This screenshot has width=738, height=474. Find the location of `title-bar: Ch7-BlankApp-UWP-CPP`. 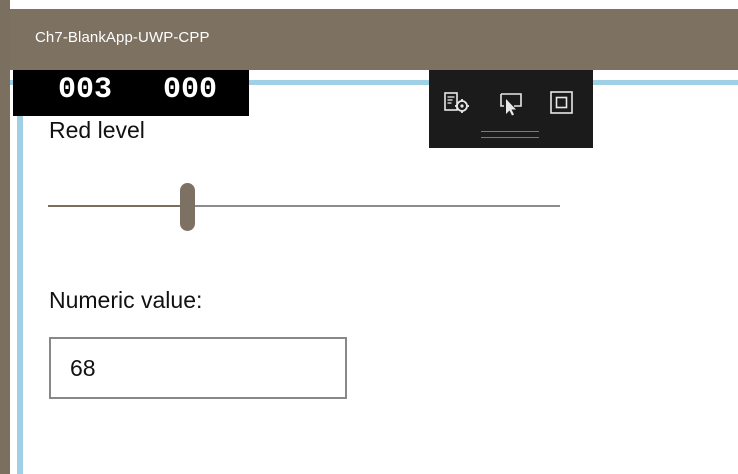

title-bar: Ch7-BlankApp-UWP-CPP is located at coordinates (374, 39).